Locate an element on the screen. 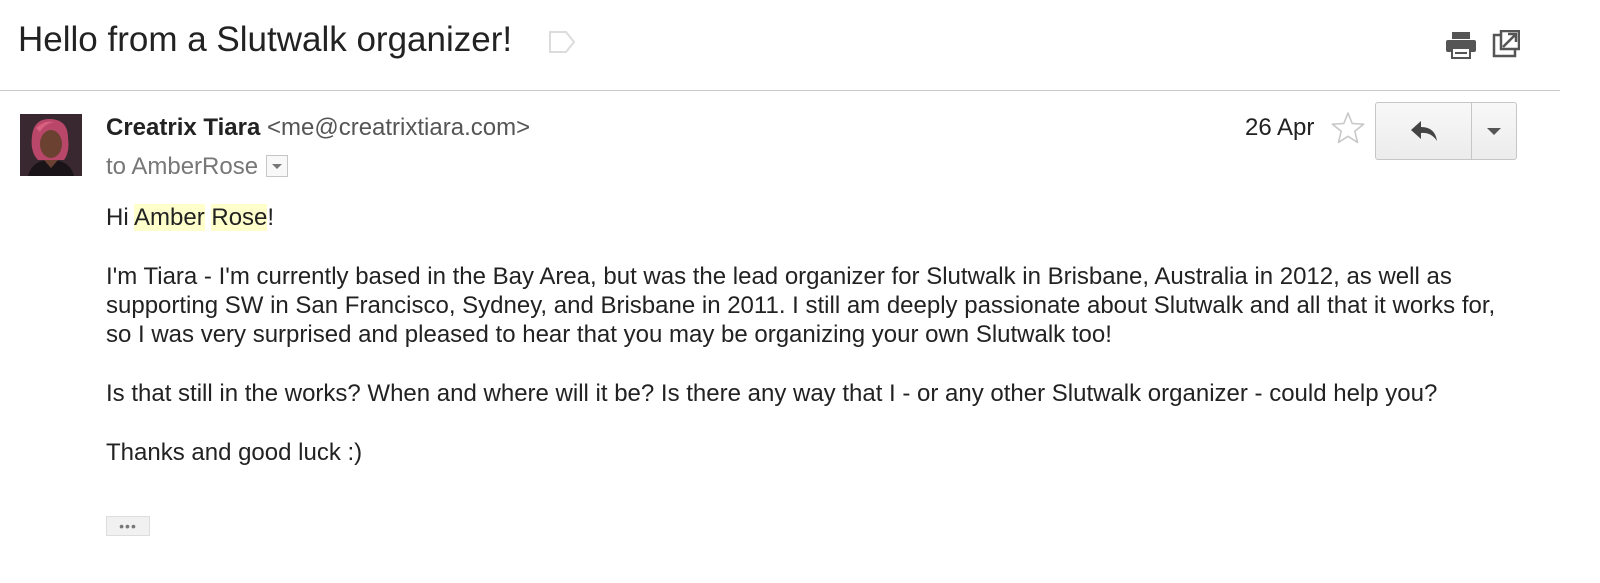 The width and height of the screenshot is (1600, 583). reply-button-group is located at coordinates (1446, 131).